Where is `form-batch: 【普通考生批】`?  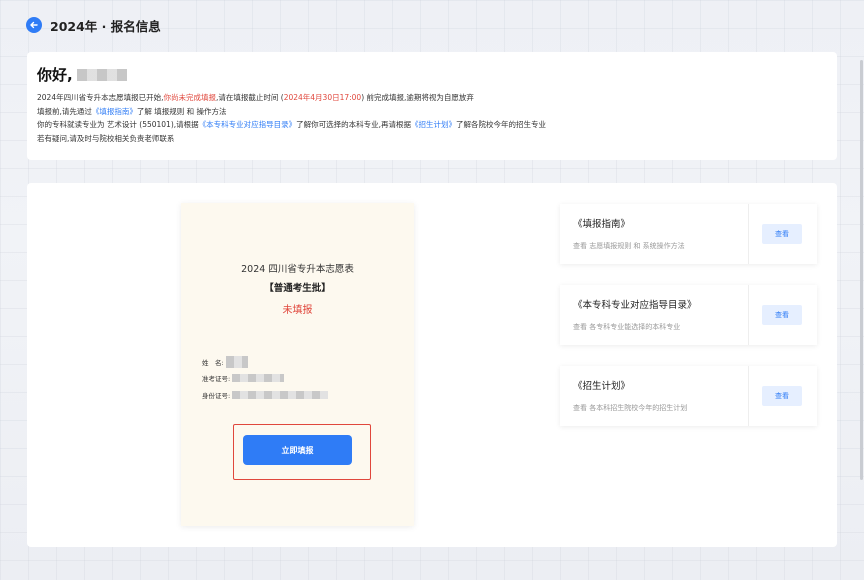
form-batch: 【普通考生批】 is located at coordinates (297, 288).